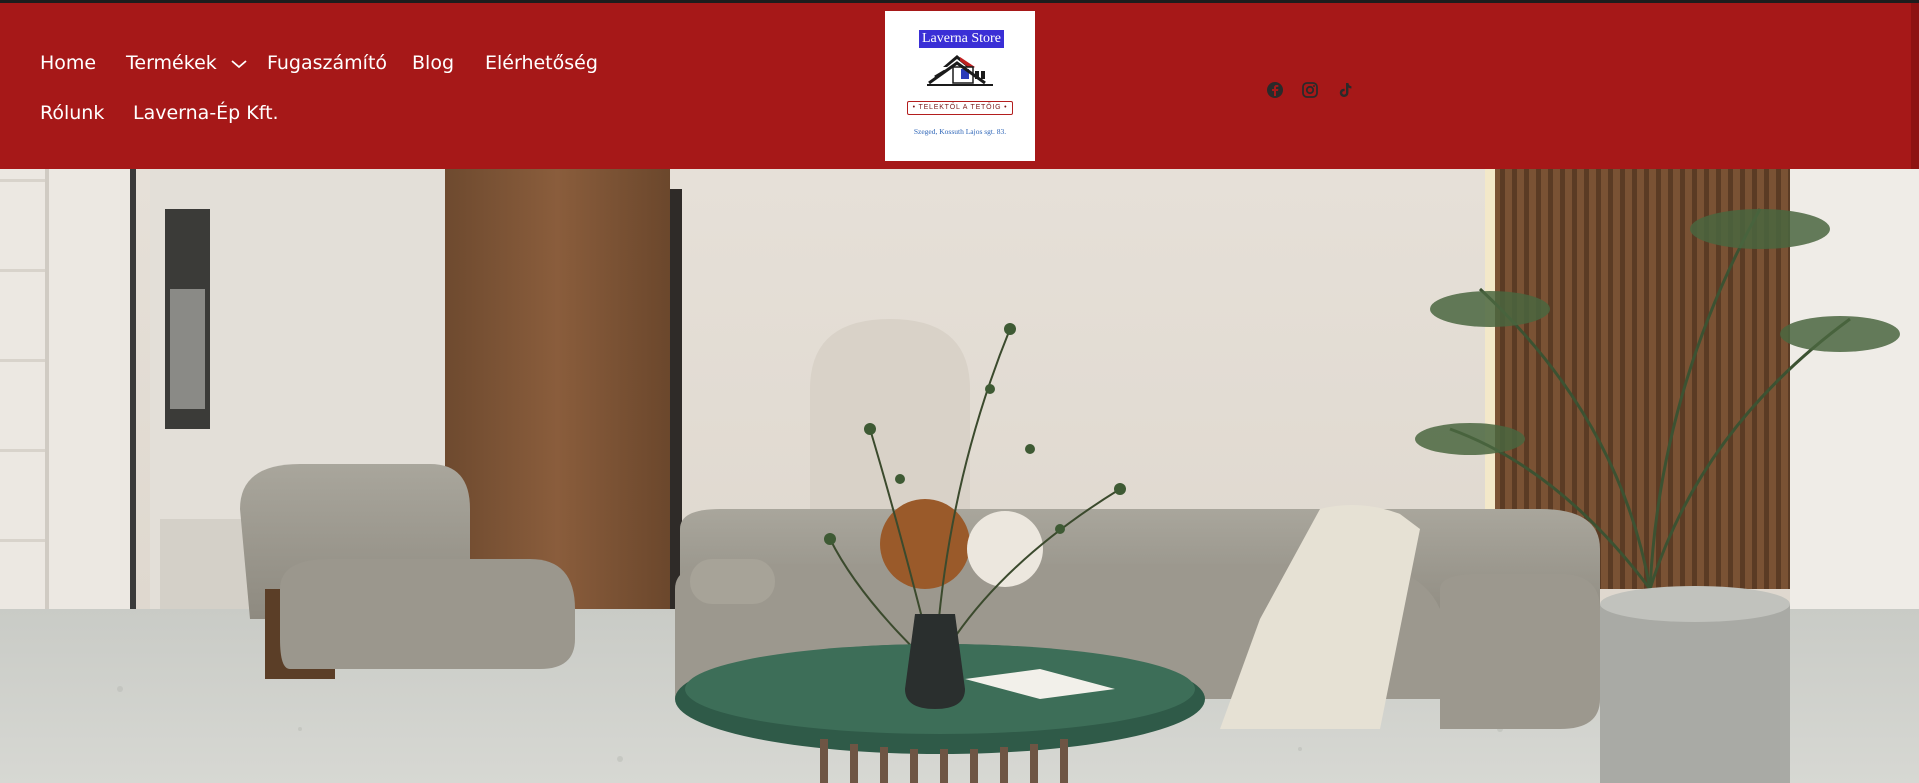 The height and width of the screenshot is (783, 1919). What do you see at coordinates (961, 39) in the screenshot?
I see `logo-title: Laverna Store` at bounding box center [961, 39].